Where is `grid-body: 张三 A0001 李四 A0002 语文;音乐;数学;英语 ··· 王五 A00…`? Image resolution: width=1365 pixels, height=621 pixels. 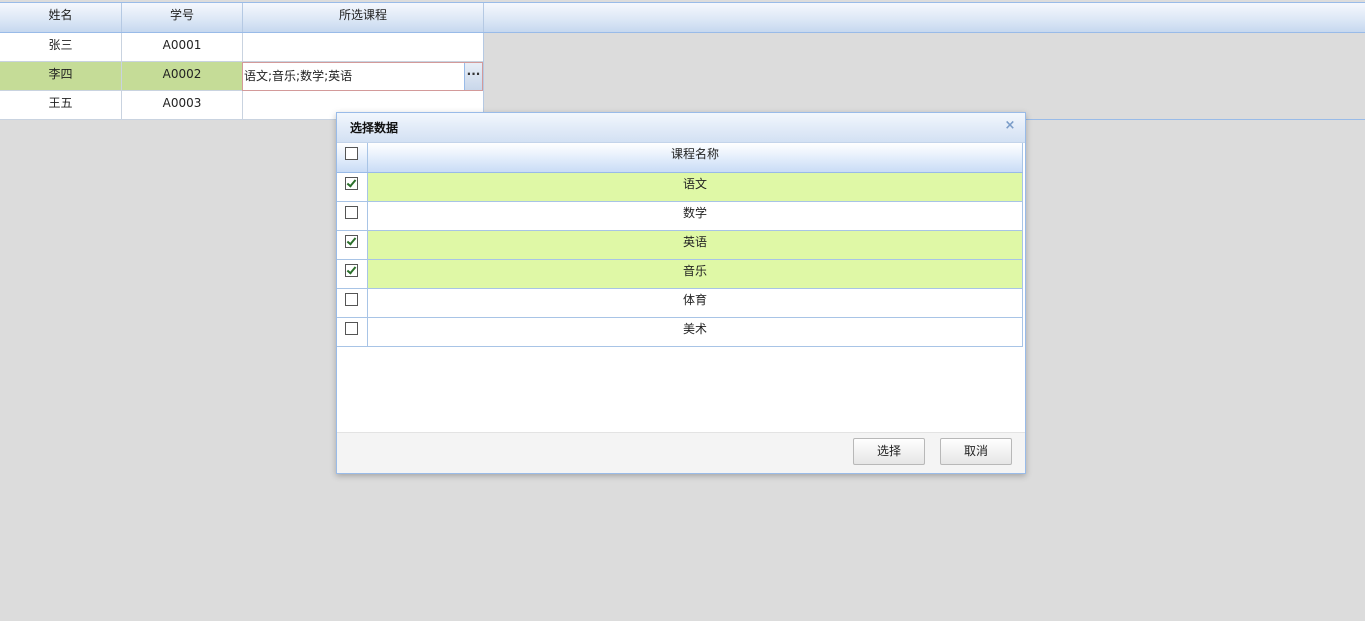
grid-body: 张三 A0001 李四 A0002 语文;音乐;数学;英语 ··· 王五 A00… is located at coordinates (242, 76).